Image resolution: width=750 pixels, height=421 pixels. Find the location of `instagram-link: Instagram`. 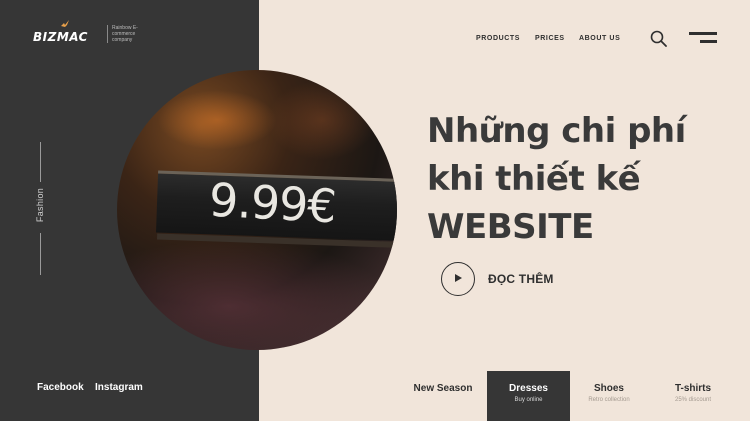

instagram-link: Instagram is located at coordinates (119, 387).